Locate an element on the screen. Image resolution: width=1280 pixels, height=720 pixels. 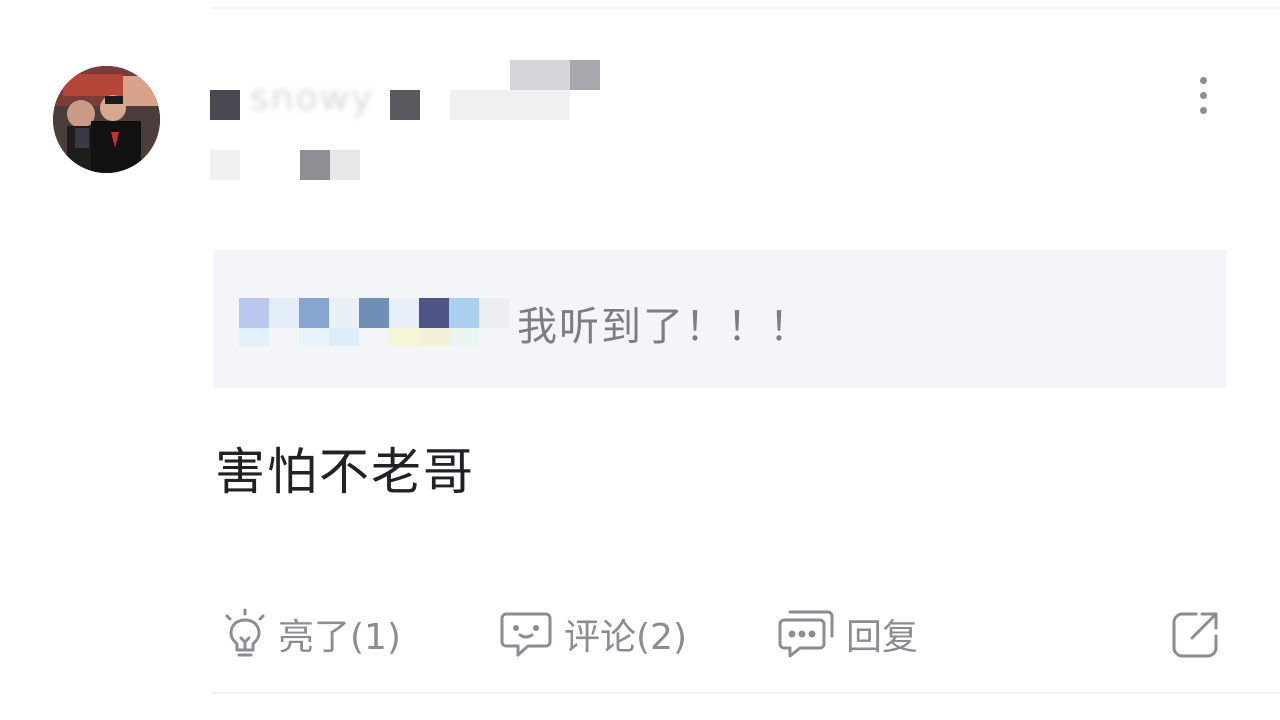
bottom-divider is located at coordinates (746, 693).